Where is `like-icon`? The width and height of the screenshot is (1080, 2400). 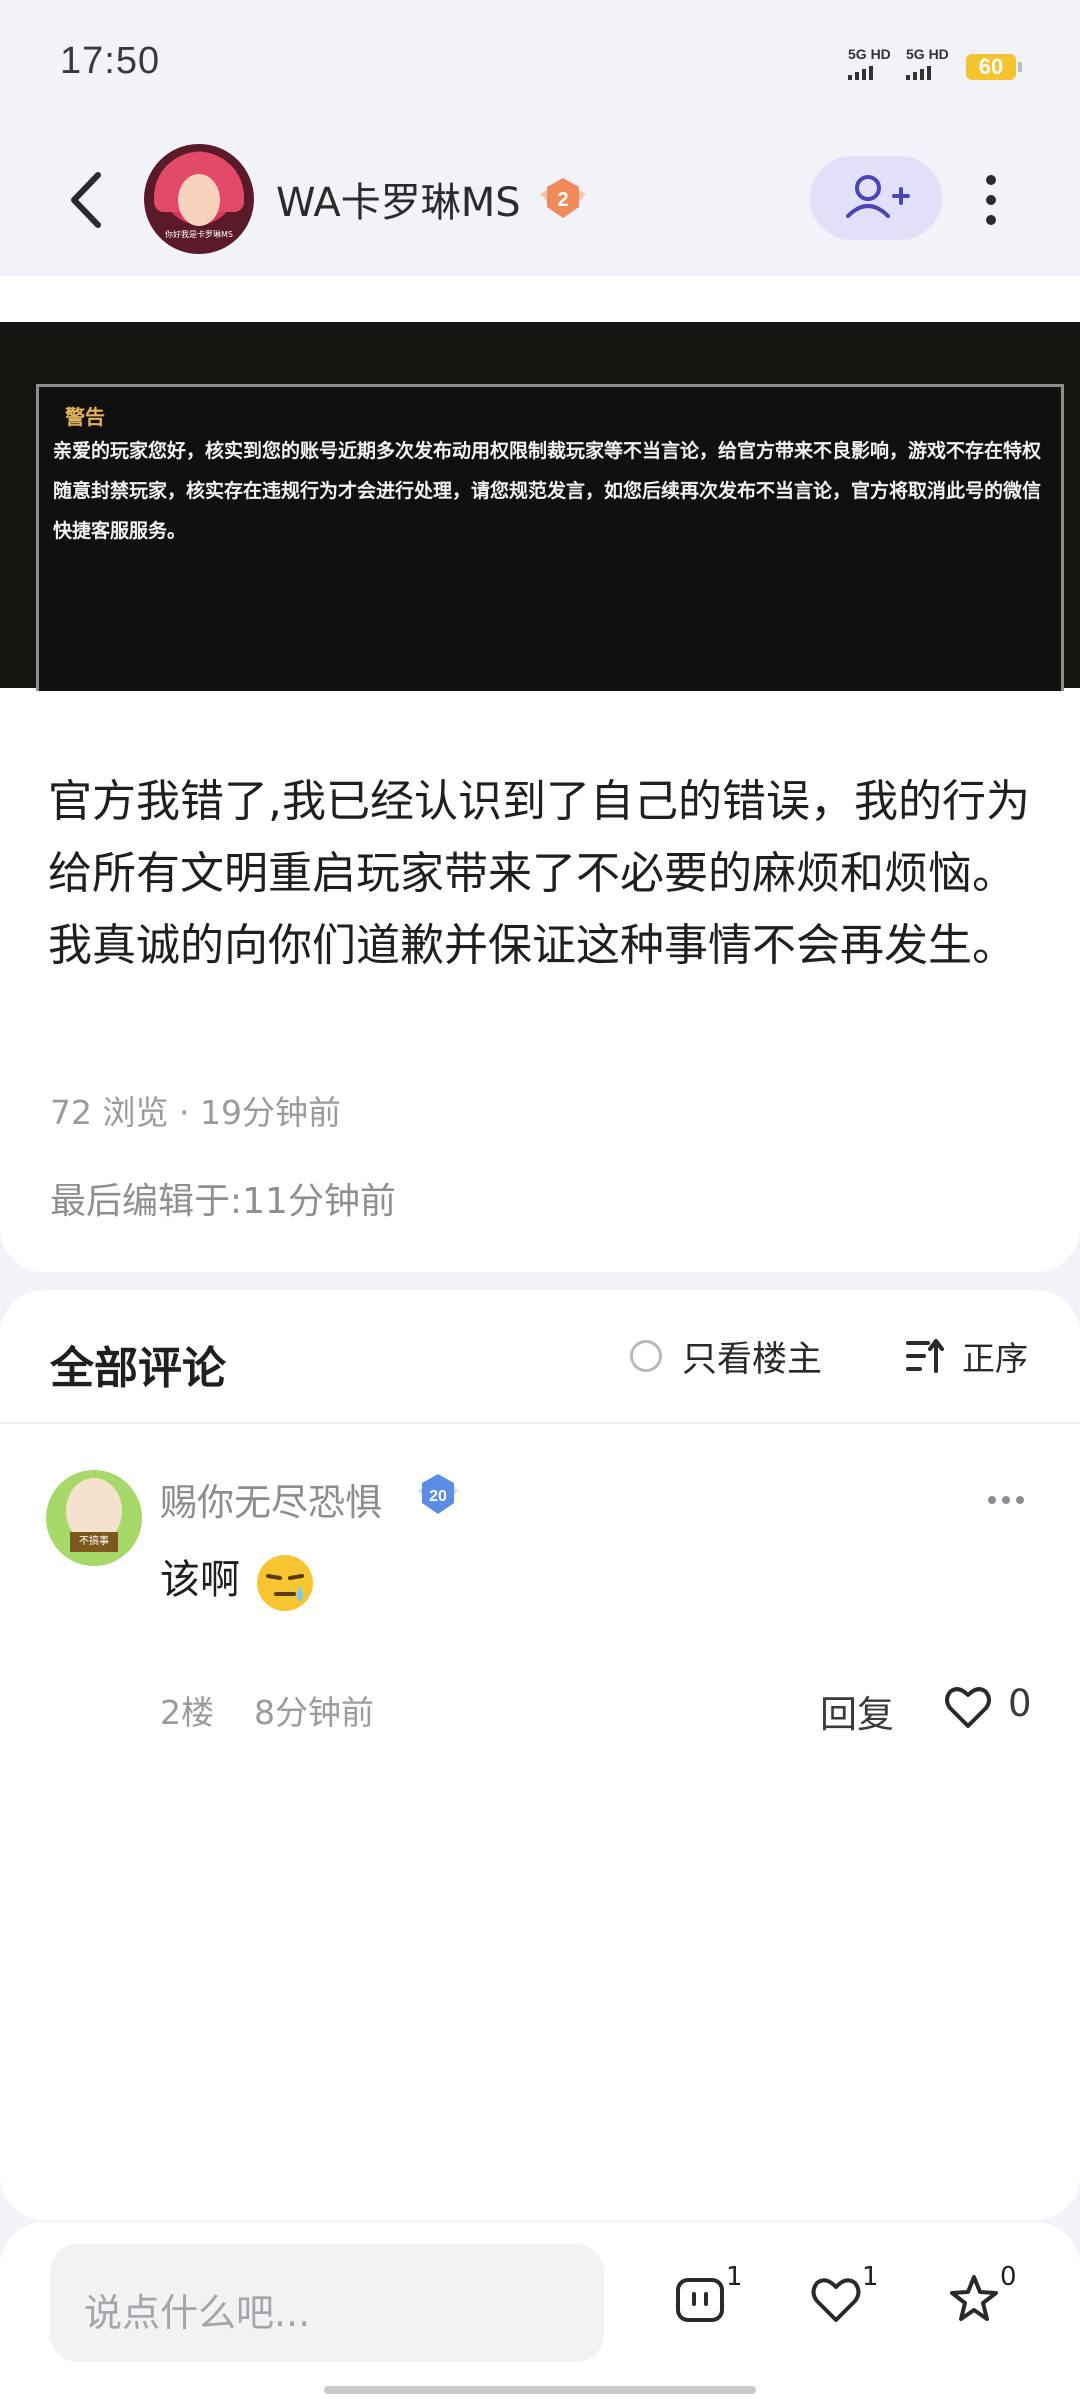 like-icon is located at coordinates (836, 2300).